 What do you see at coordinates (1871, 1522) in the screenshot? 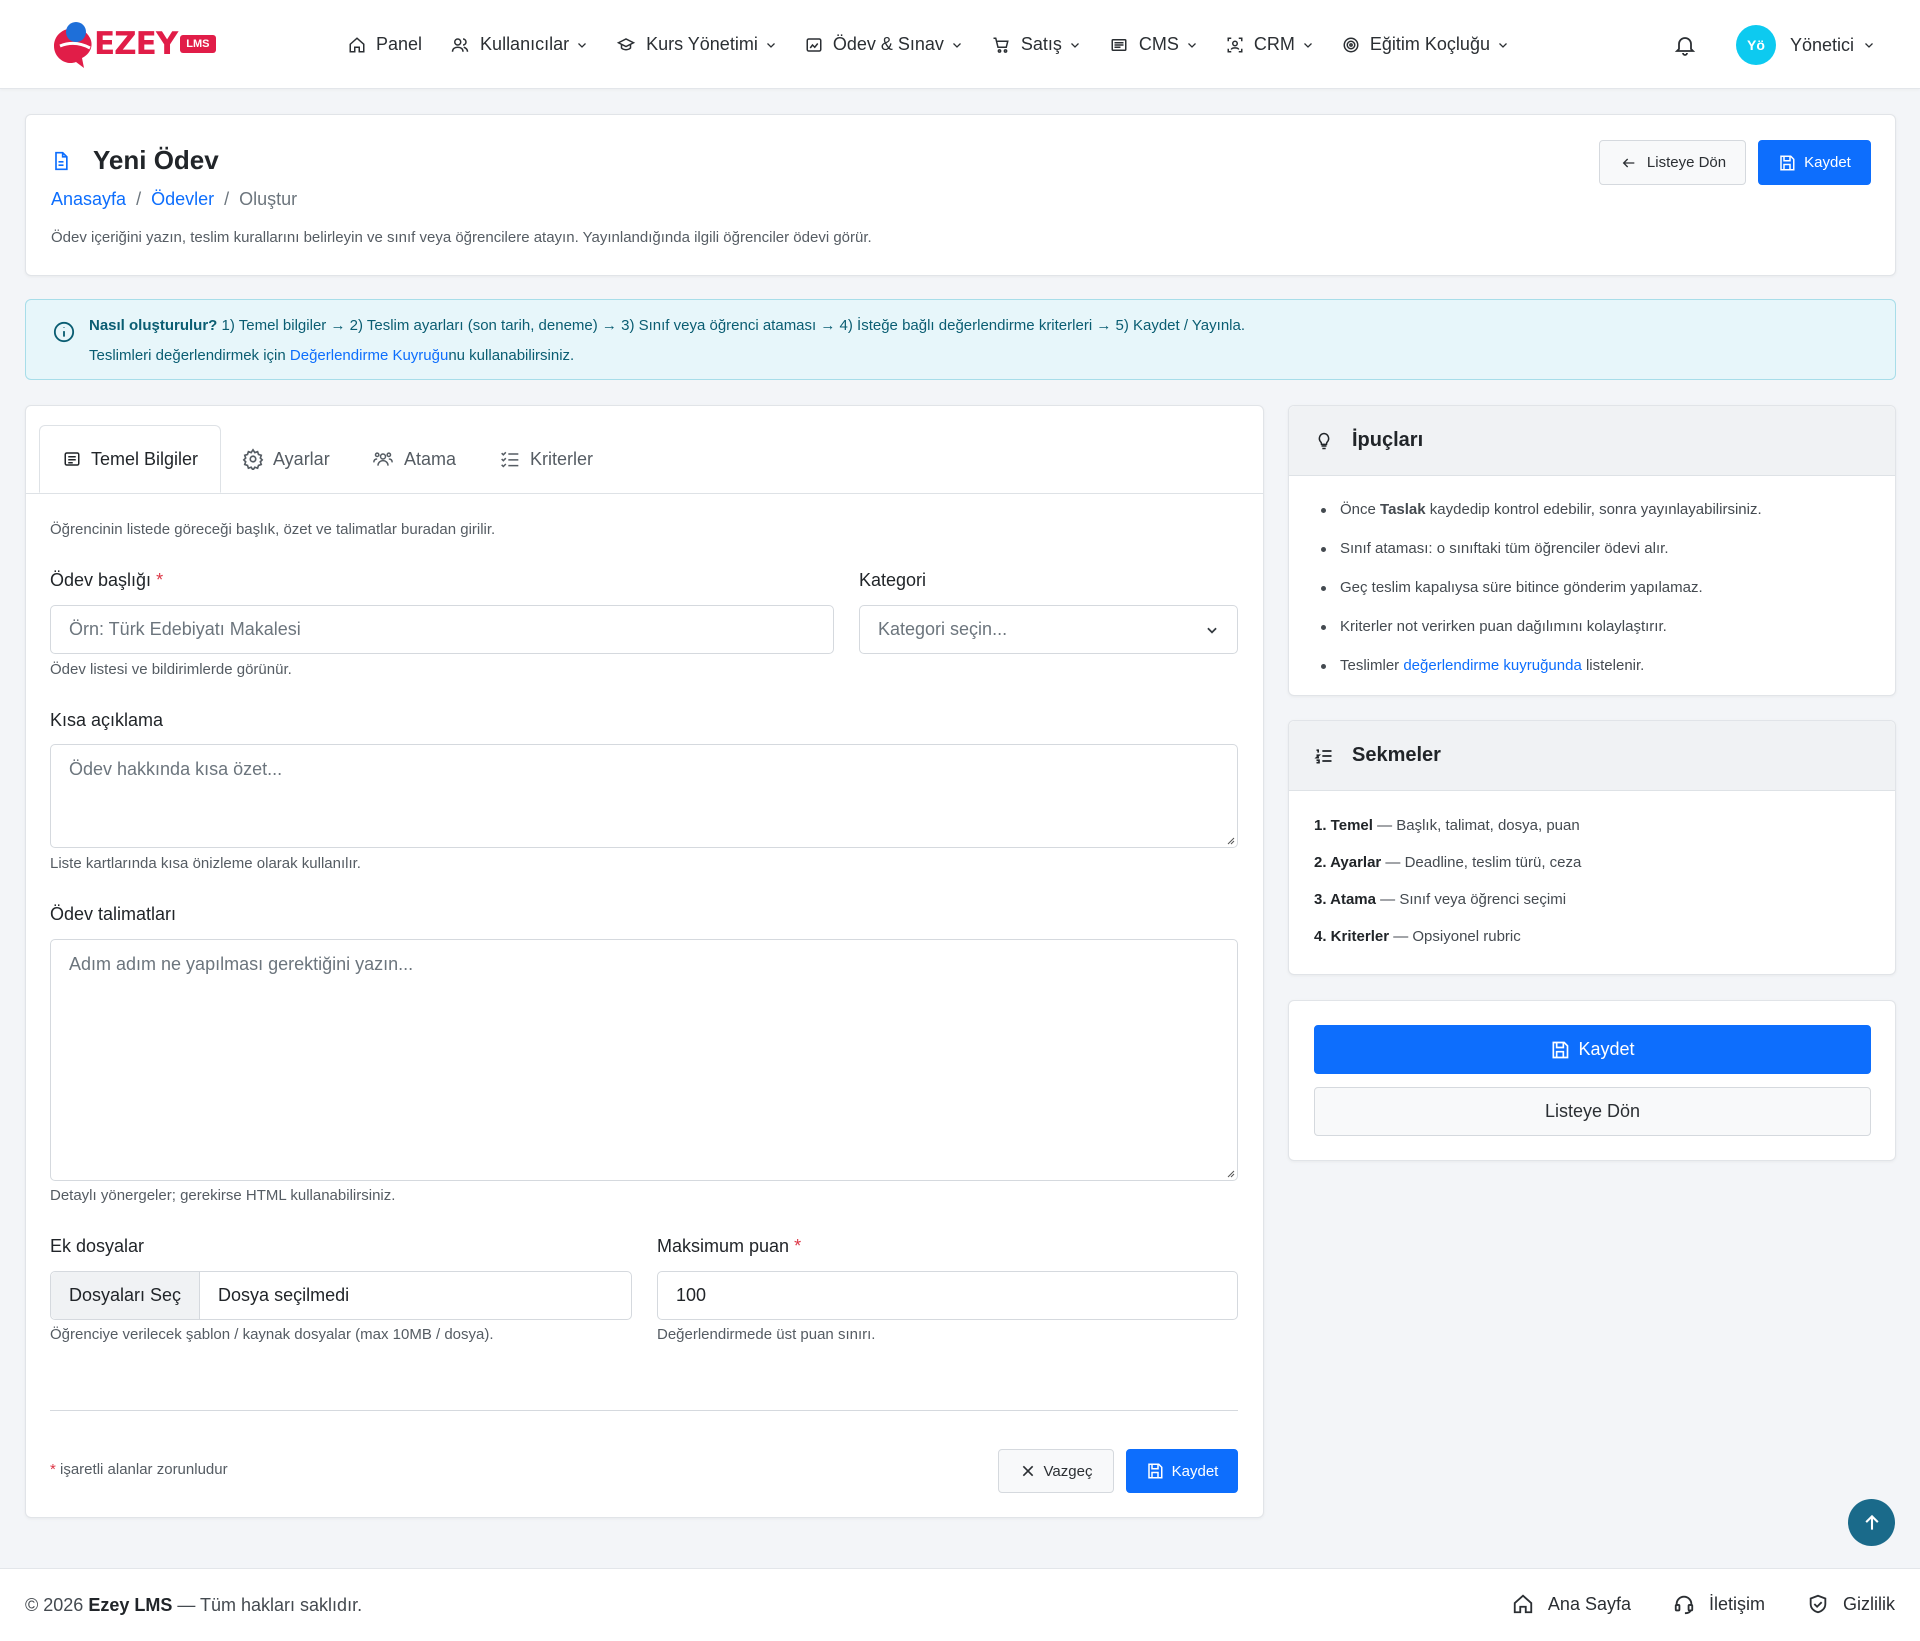
I see `scroll-to-top-button` at bounding box center [1871, 1522].